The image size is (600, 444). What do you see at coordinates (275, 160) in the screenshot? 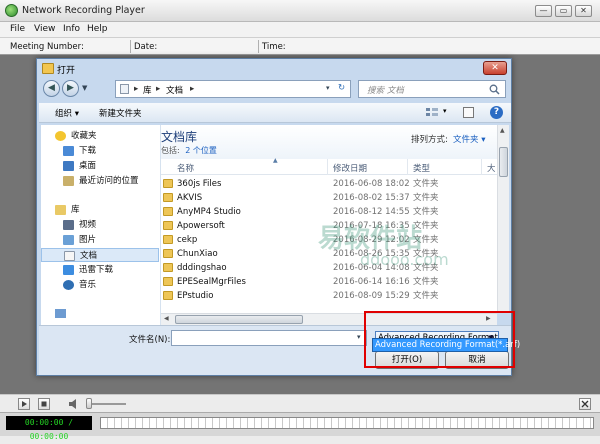
I see `sort-ascending-icon: ▲` at bounding box center [275, 160].